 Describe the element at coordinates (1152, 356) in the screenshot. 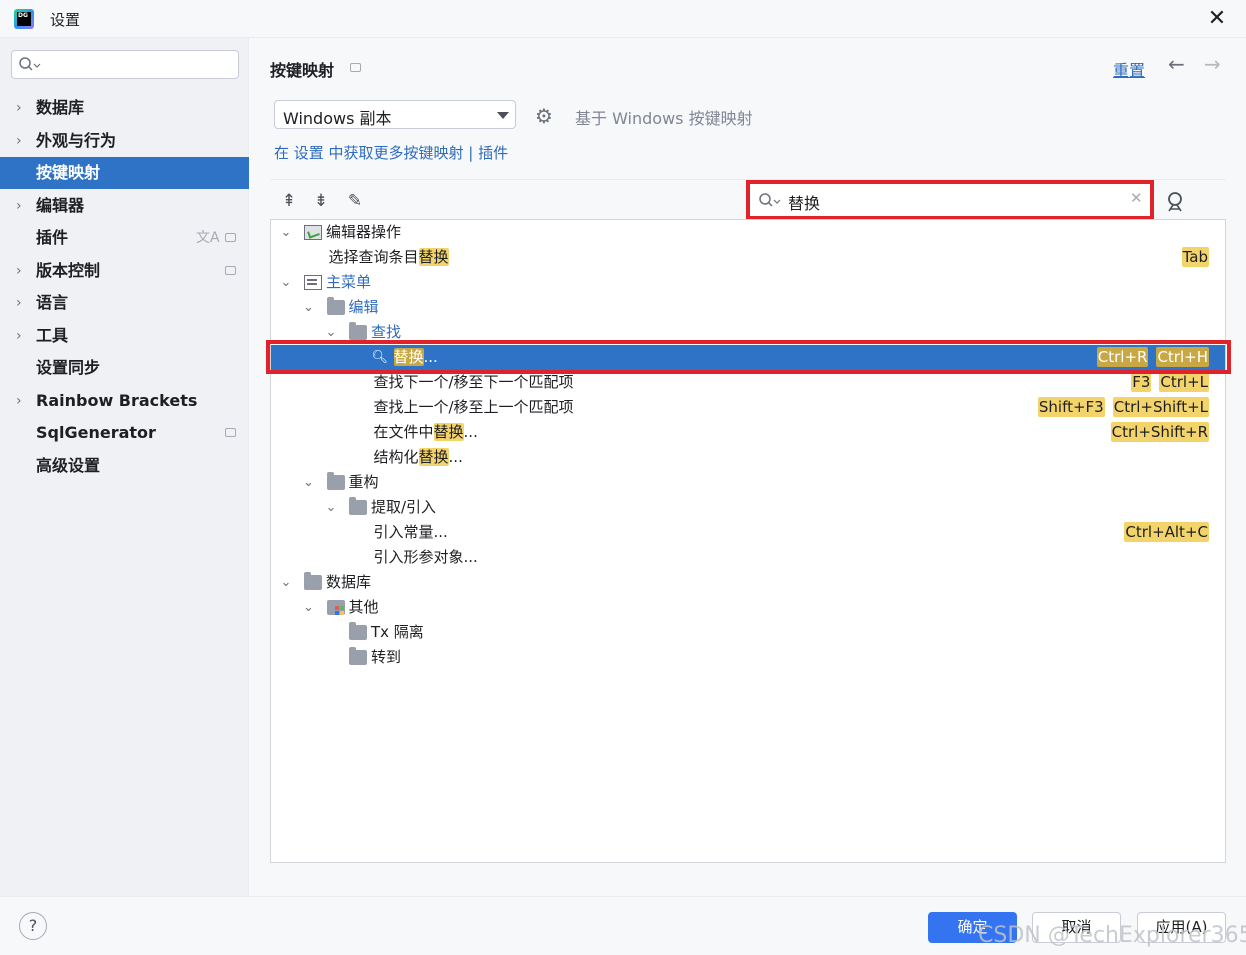

I see `shortcut-list: Ctrl+R Ctrl+H` at that location.